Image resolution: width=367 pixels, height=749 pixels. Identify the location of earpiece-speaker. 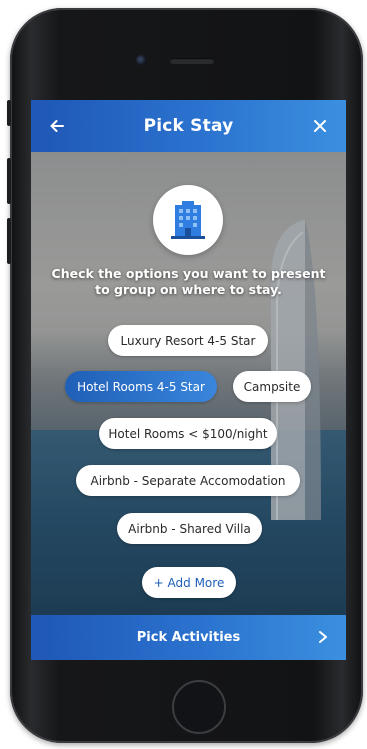
(192, 61).